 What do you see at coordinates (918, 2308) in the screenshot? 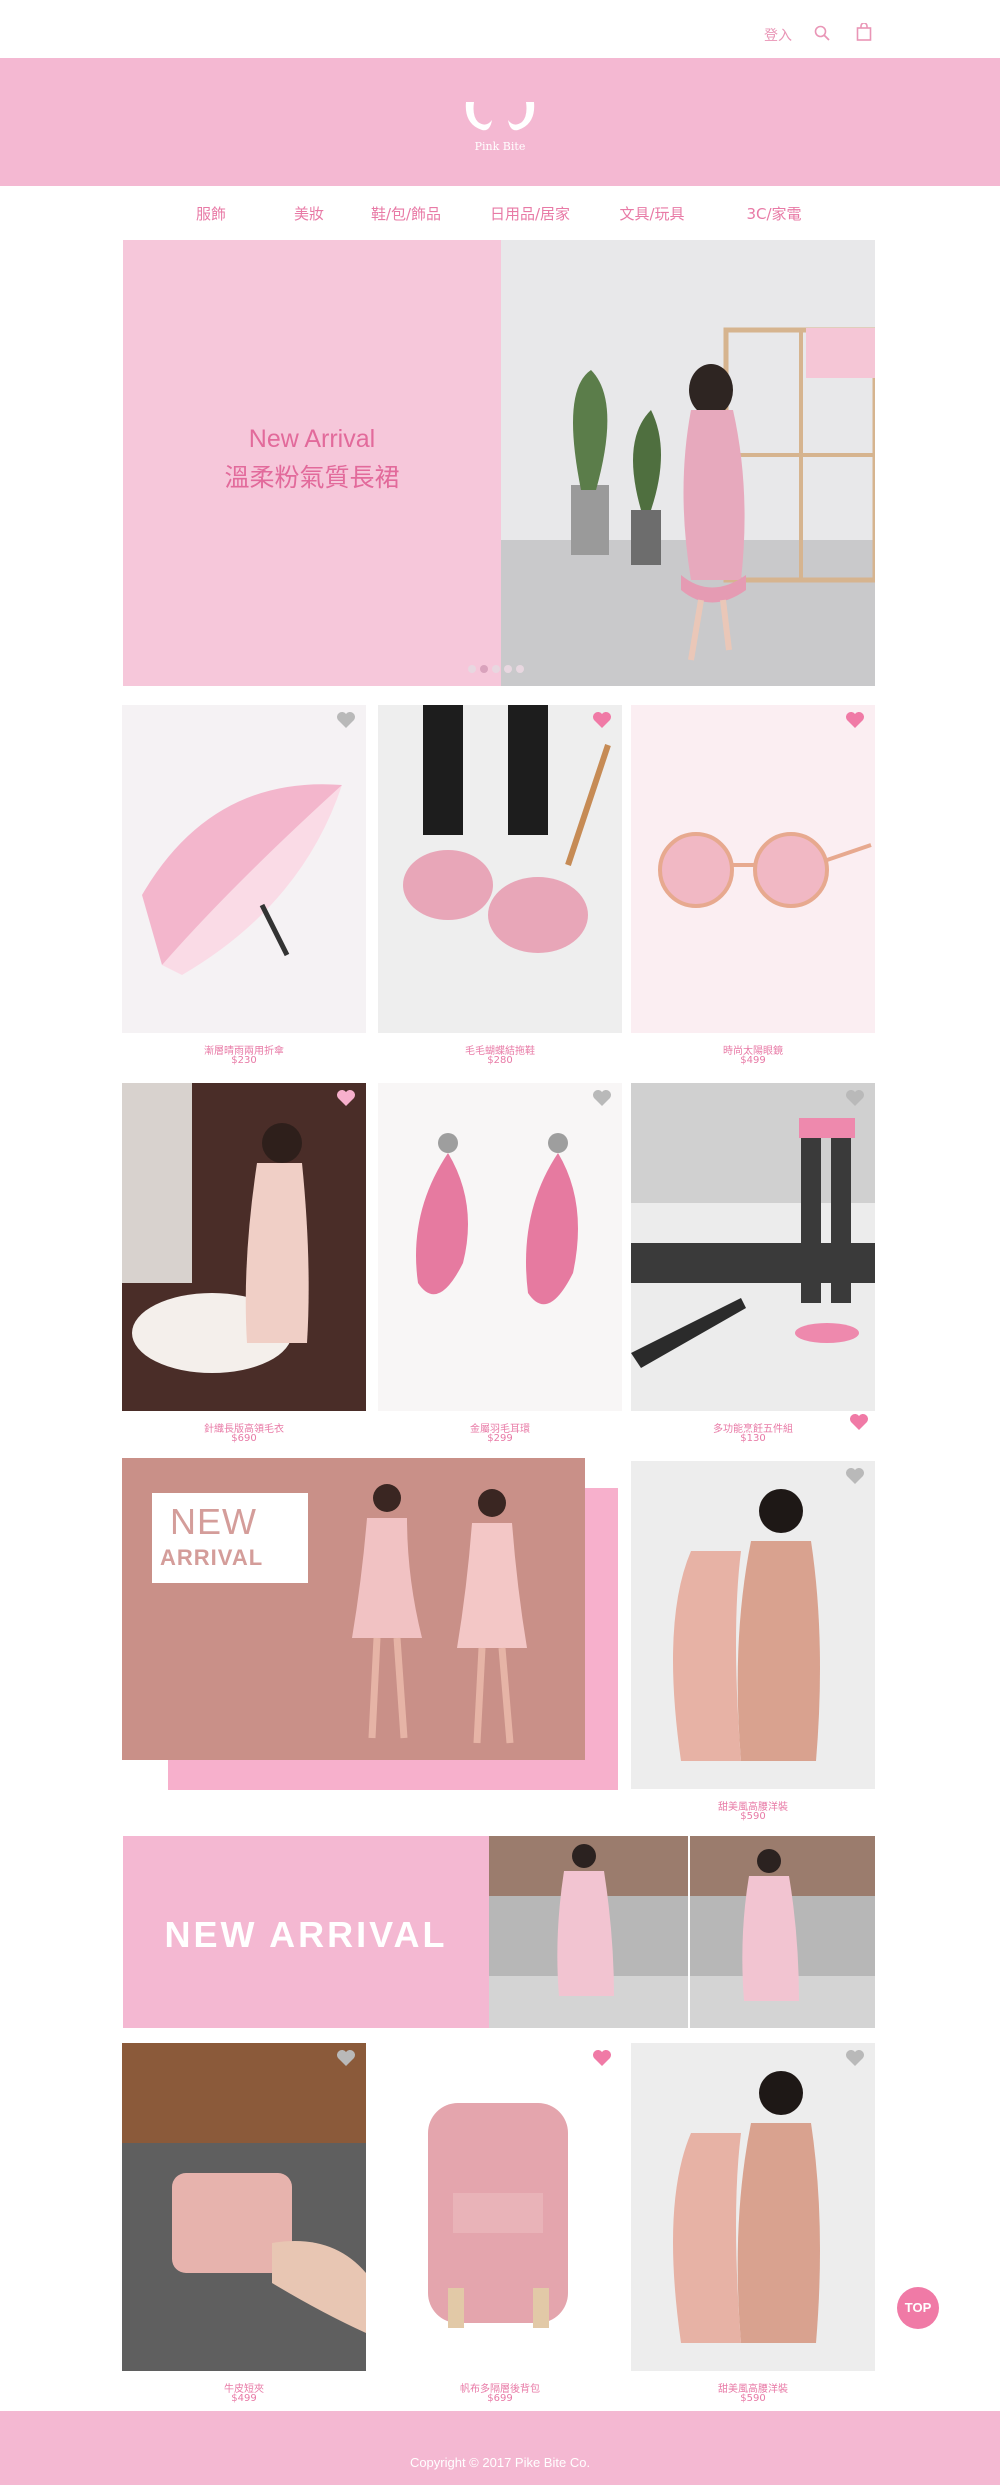
I see `back-to-top-button: TOP` at bounding box center [918, 2308].